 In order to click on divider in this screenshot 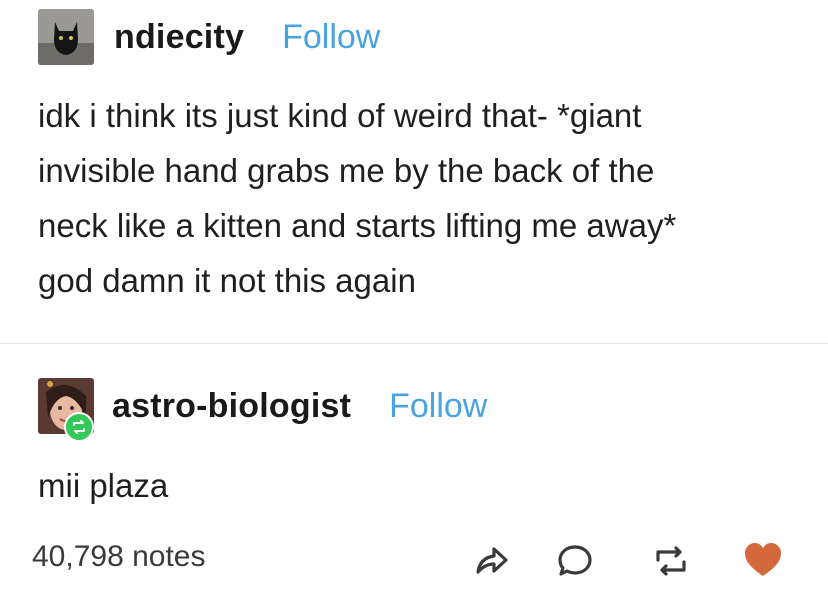, I will do `click(414, 343)`.